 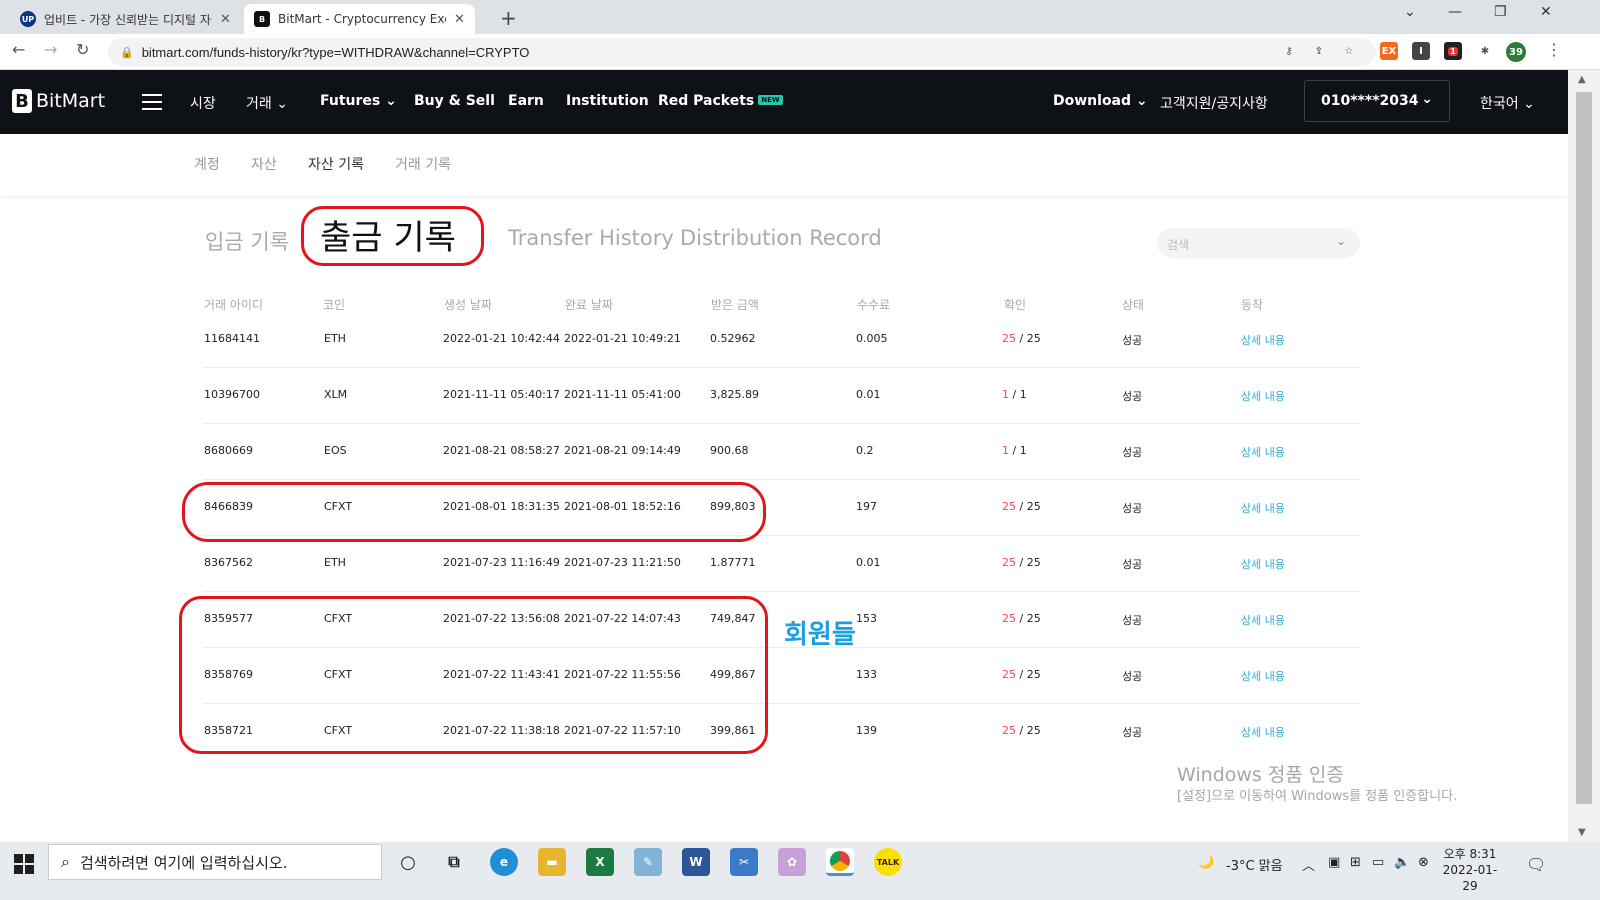 What do you see at coordinates (1584, 448) in the screenshot?
I see `scrollbar-thumb` at bounding box center [1584, 448].